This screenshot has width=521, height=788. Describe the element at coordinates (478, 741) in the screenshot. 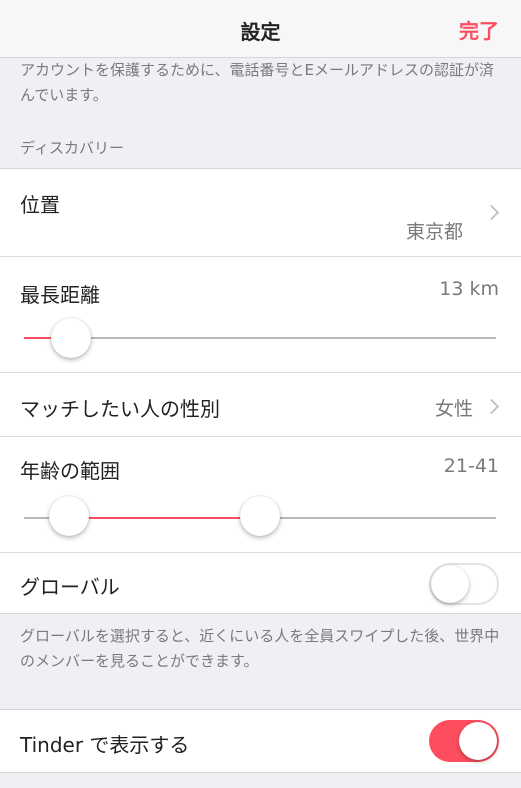

I see `show-on-tinder-toggle-knob` at that location.